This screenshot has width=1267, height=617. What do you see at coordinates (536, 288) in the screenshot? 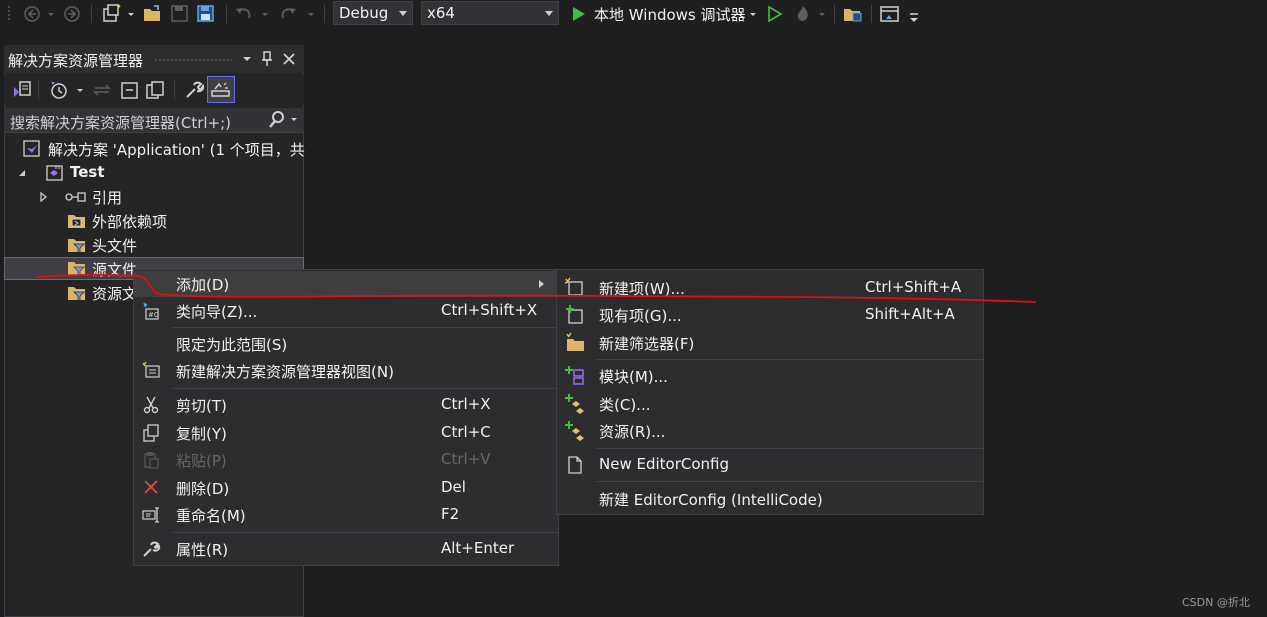
I see `annotation-underline` at bounding box center [536, 288].